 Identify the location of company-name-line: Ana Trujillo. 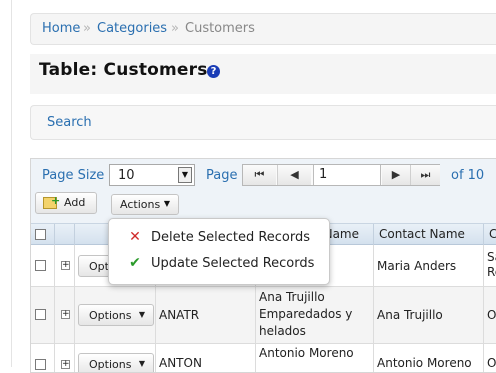
(292, 297).